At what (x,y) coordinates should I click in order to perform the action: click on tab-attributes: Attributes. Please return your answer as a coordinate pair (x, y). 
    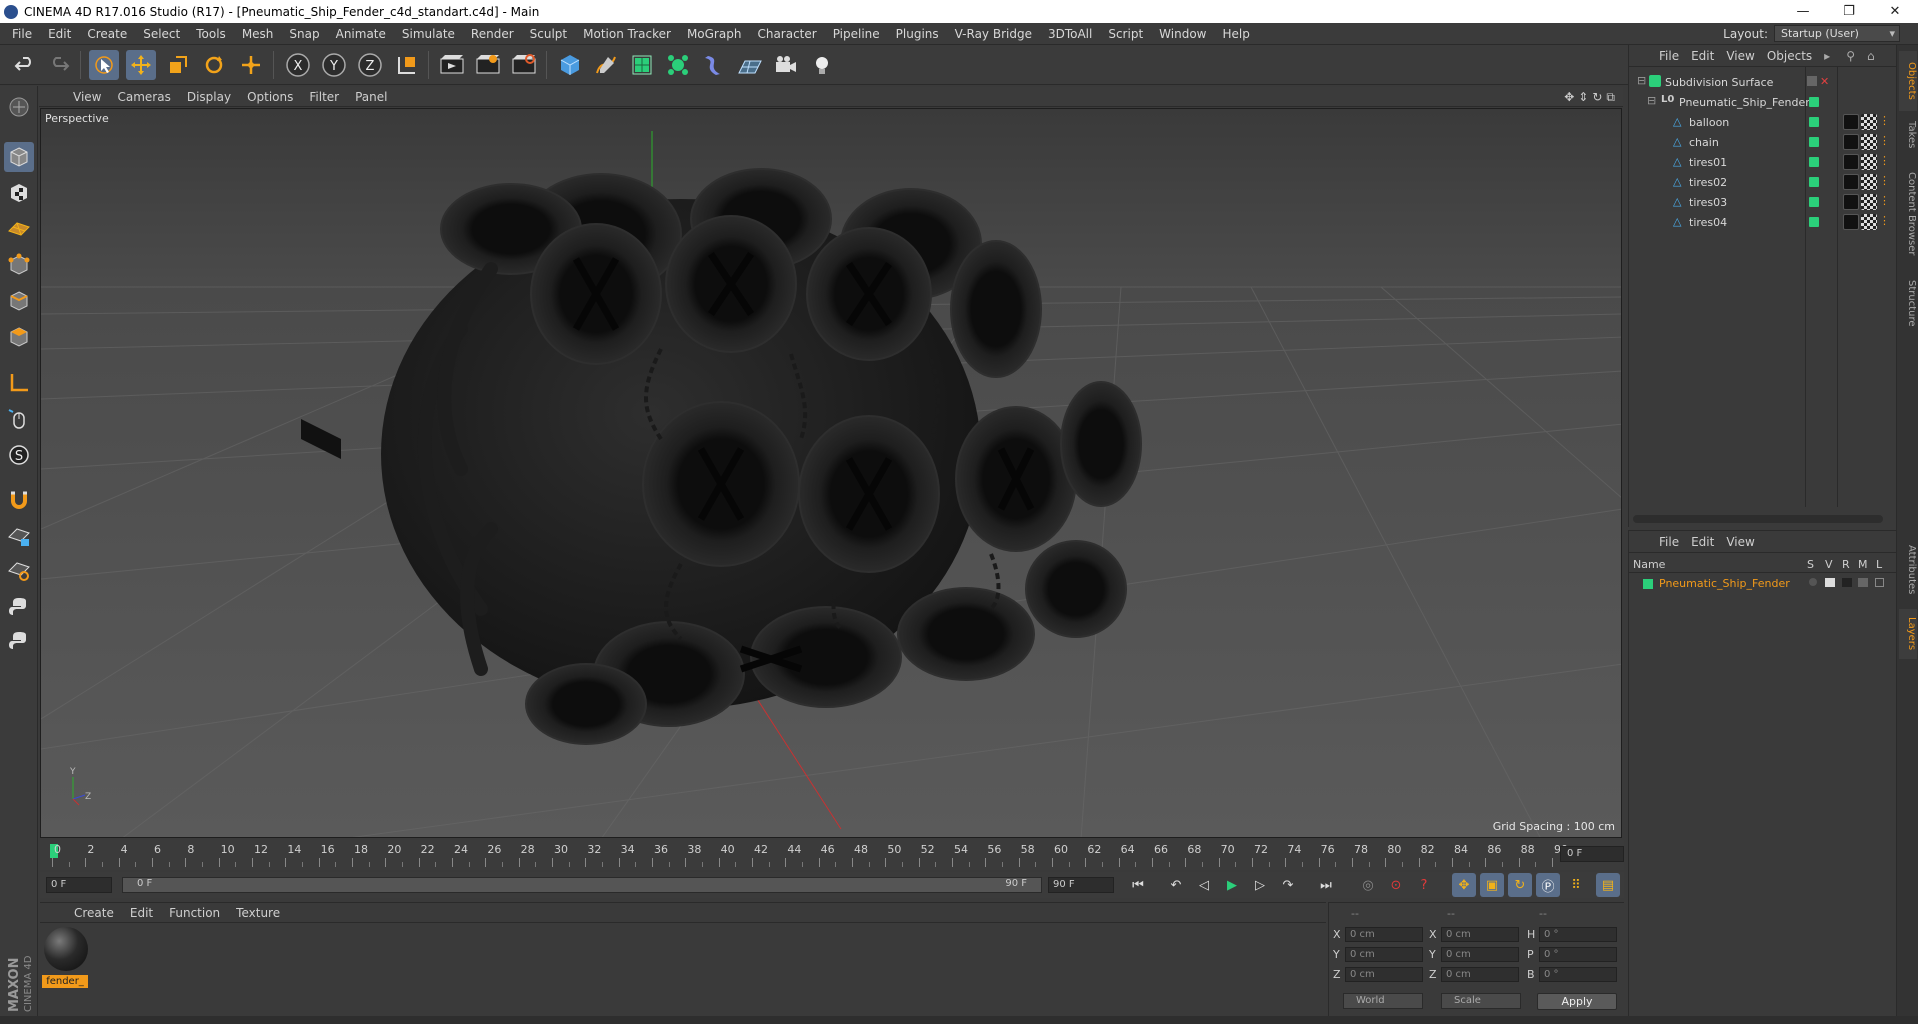
    Looking at the image, I should click on (1908, 570).